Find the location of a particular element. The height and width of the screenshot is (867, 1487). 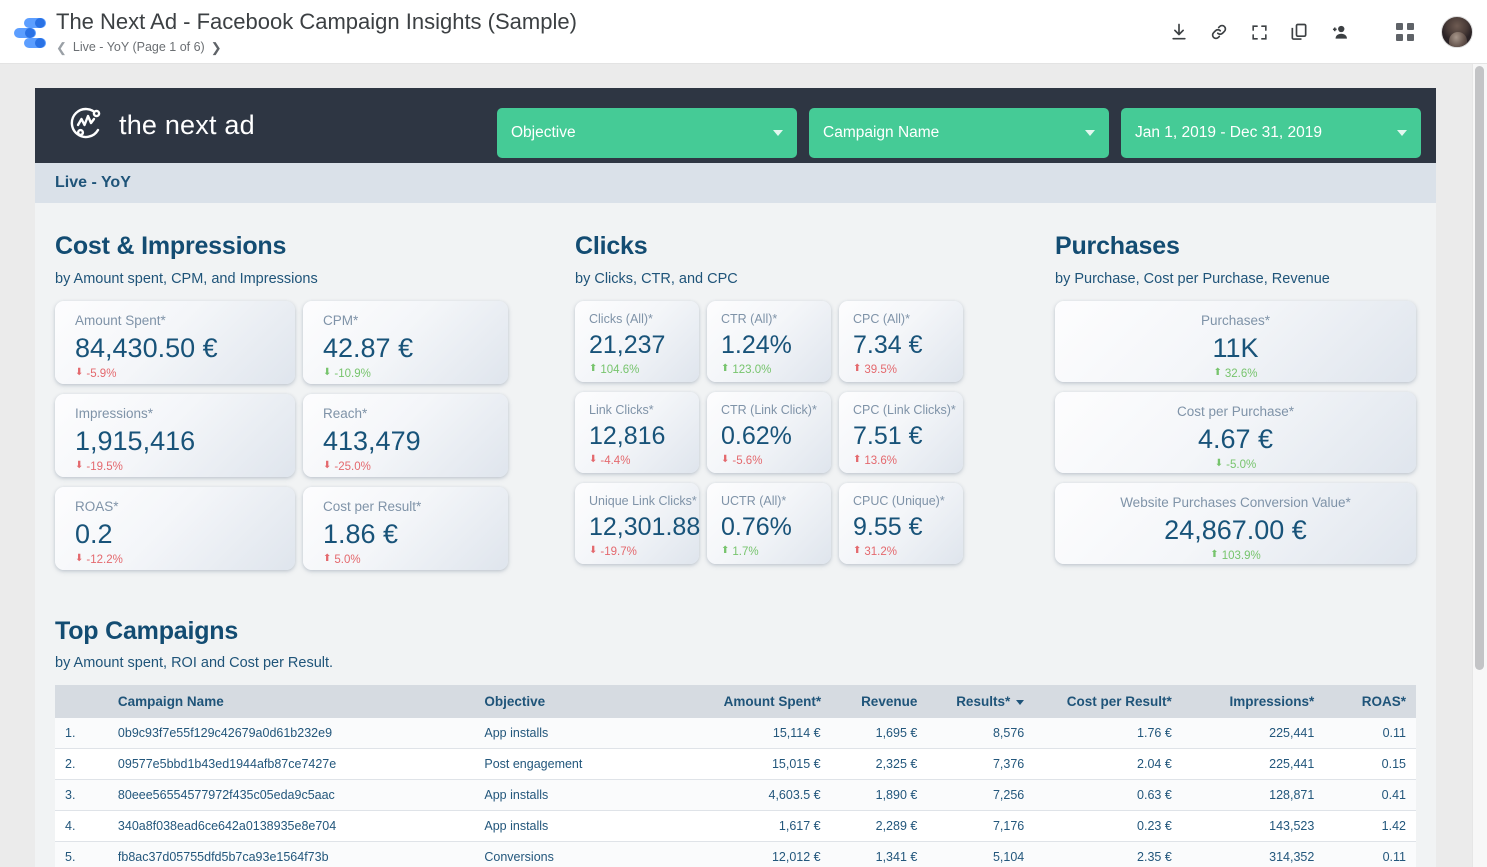

kpi-value: 42.87 € is located at coordinates (368, 348).